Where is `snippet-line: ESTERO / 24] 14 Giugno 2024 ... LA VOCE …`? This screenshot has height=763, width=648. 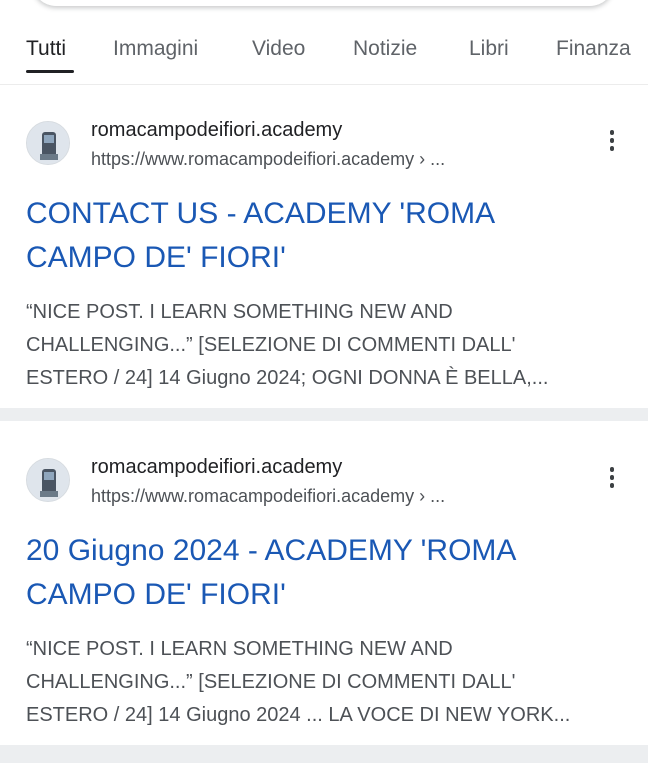 snippet-line: ESTERO / 24] 14 Giugno 2024 ... LA VOCE … is located at coordinates (298, 715).